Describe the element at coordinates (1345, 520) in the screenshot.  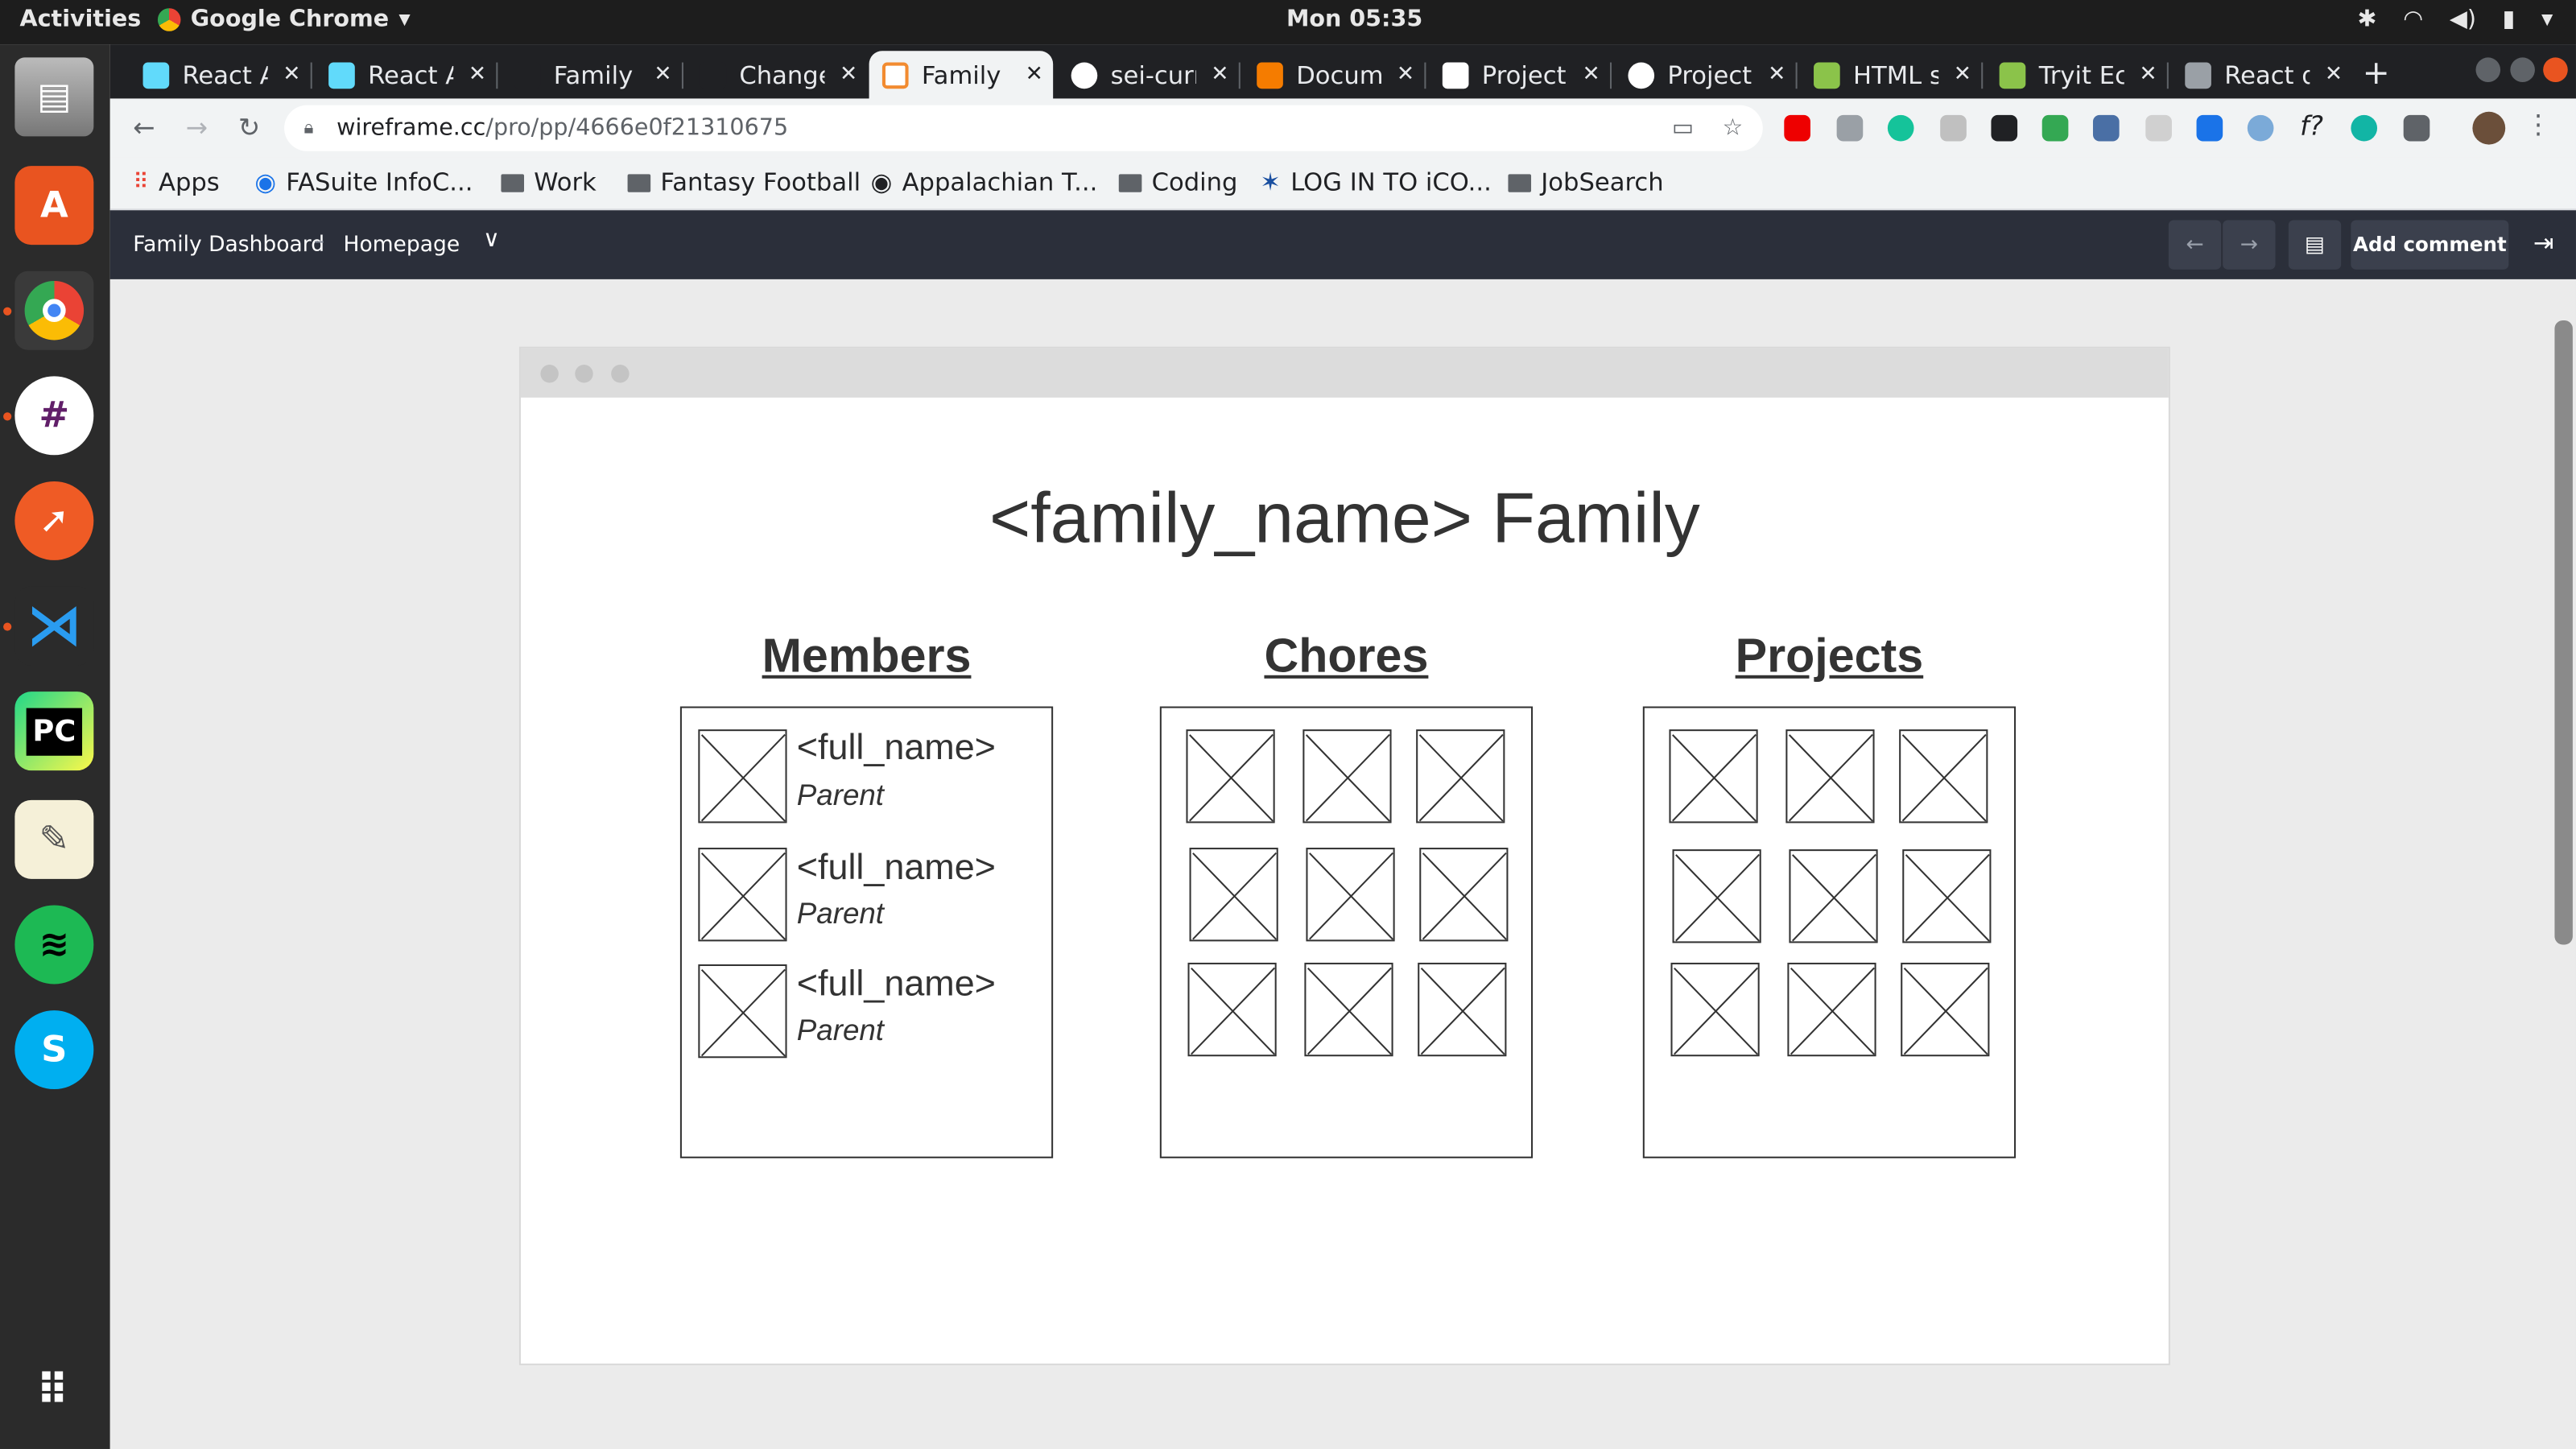
I see `family-title: <family_name> Family` at that location.